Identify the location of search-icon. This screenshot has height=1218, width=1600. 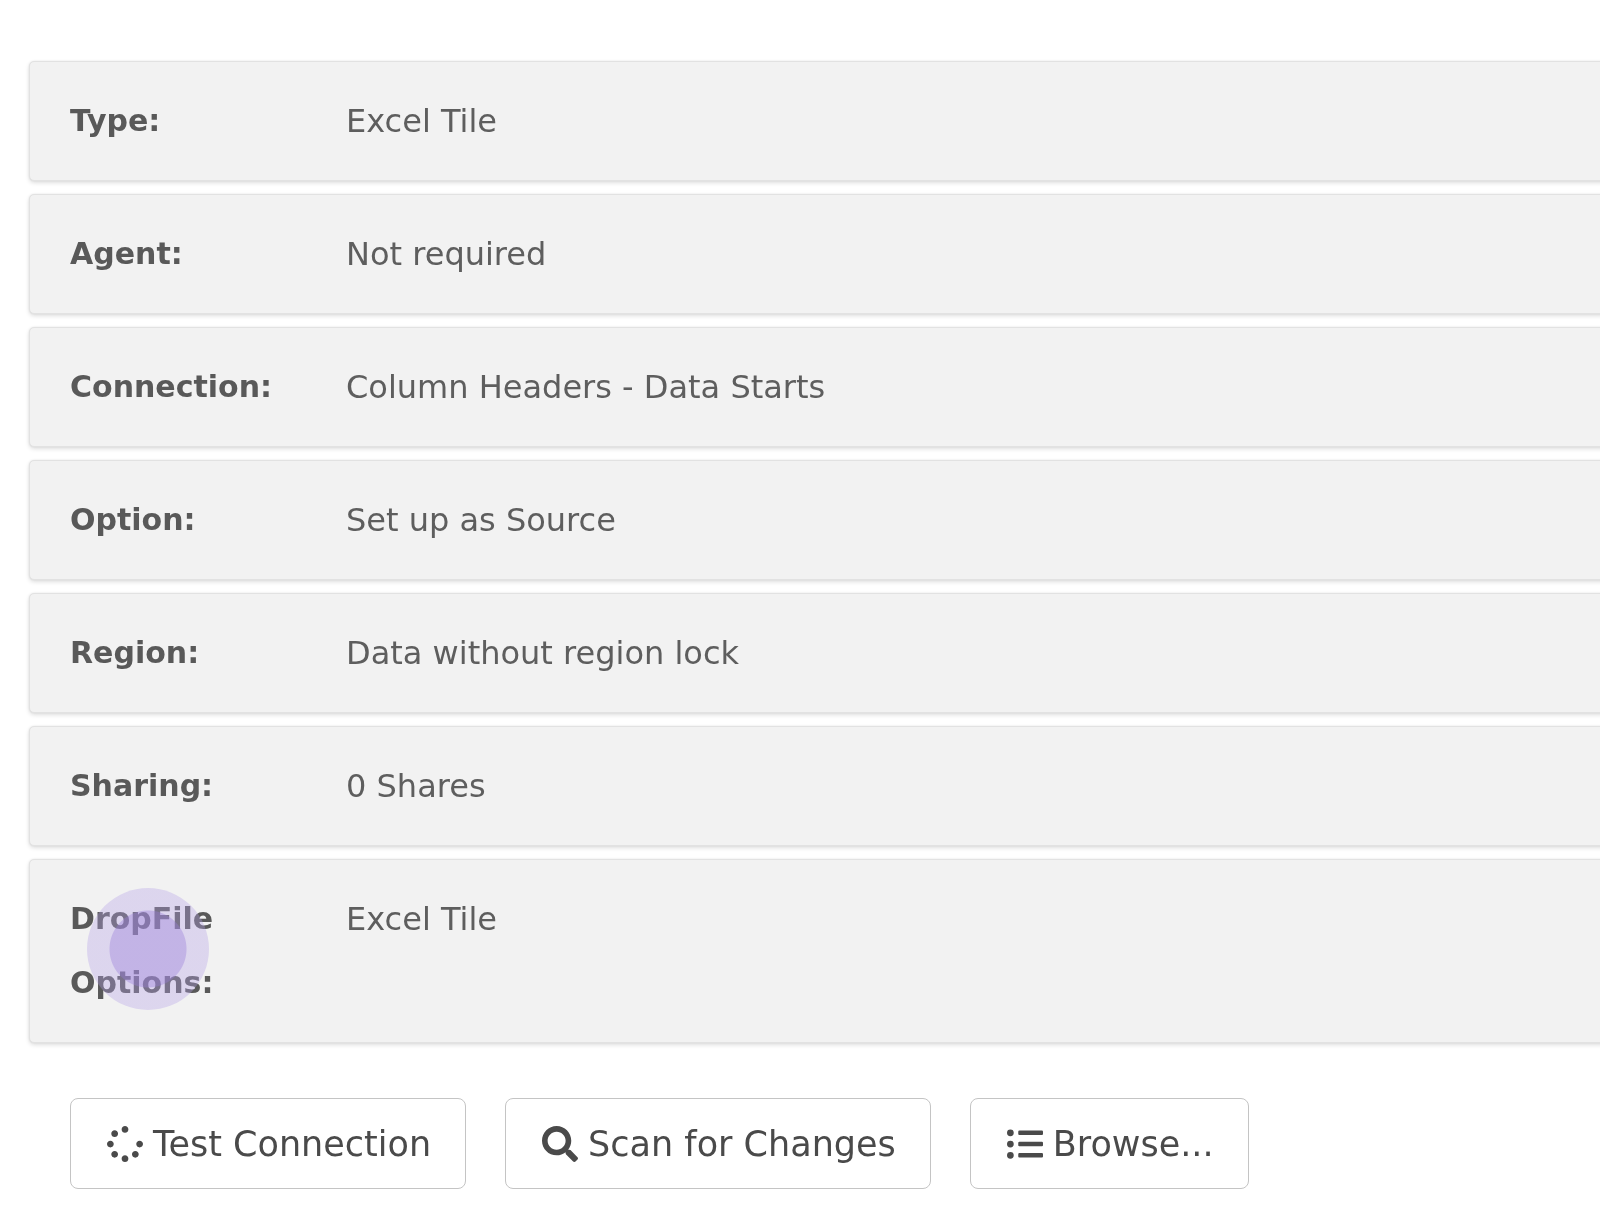
(560, 1143).